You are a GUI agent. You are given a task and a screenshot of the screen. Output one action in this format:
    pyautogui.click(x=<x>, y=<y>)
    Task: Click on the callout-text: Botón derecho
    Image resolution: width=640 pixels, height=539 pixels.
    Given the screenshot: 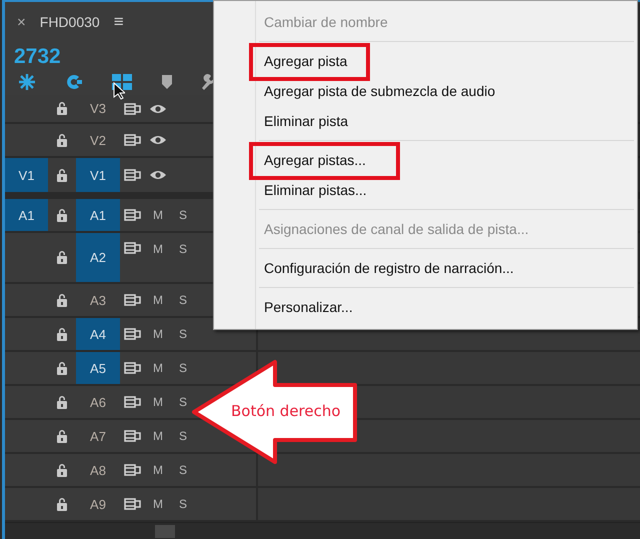 What is the action you would take?
    pyautogui.click(x=286, y=411)
    